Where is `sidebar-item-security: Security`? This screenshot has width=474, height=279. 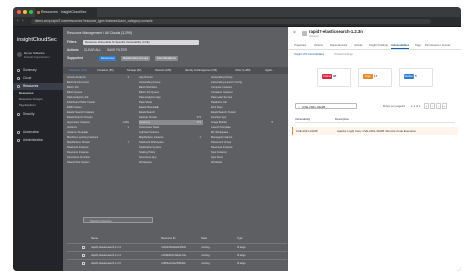 sidebar-item-security: Security is located at coordinates (38, 114).